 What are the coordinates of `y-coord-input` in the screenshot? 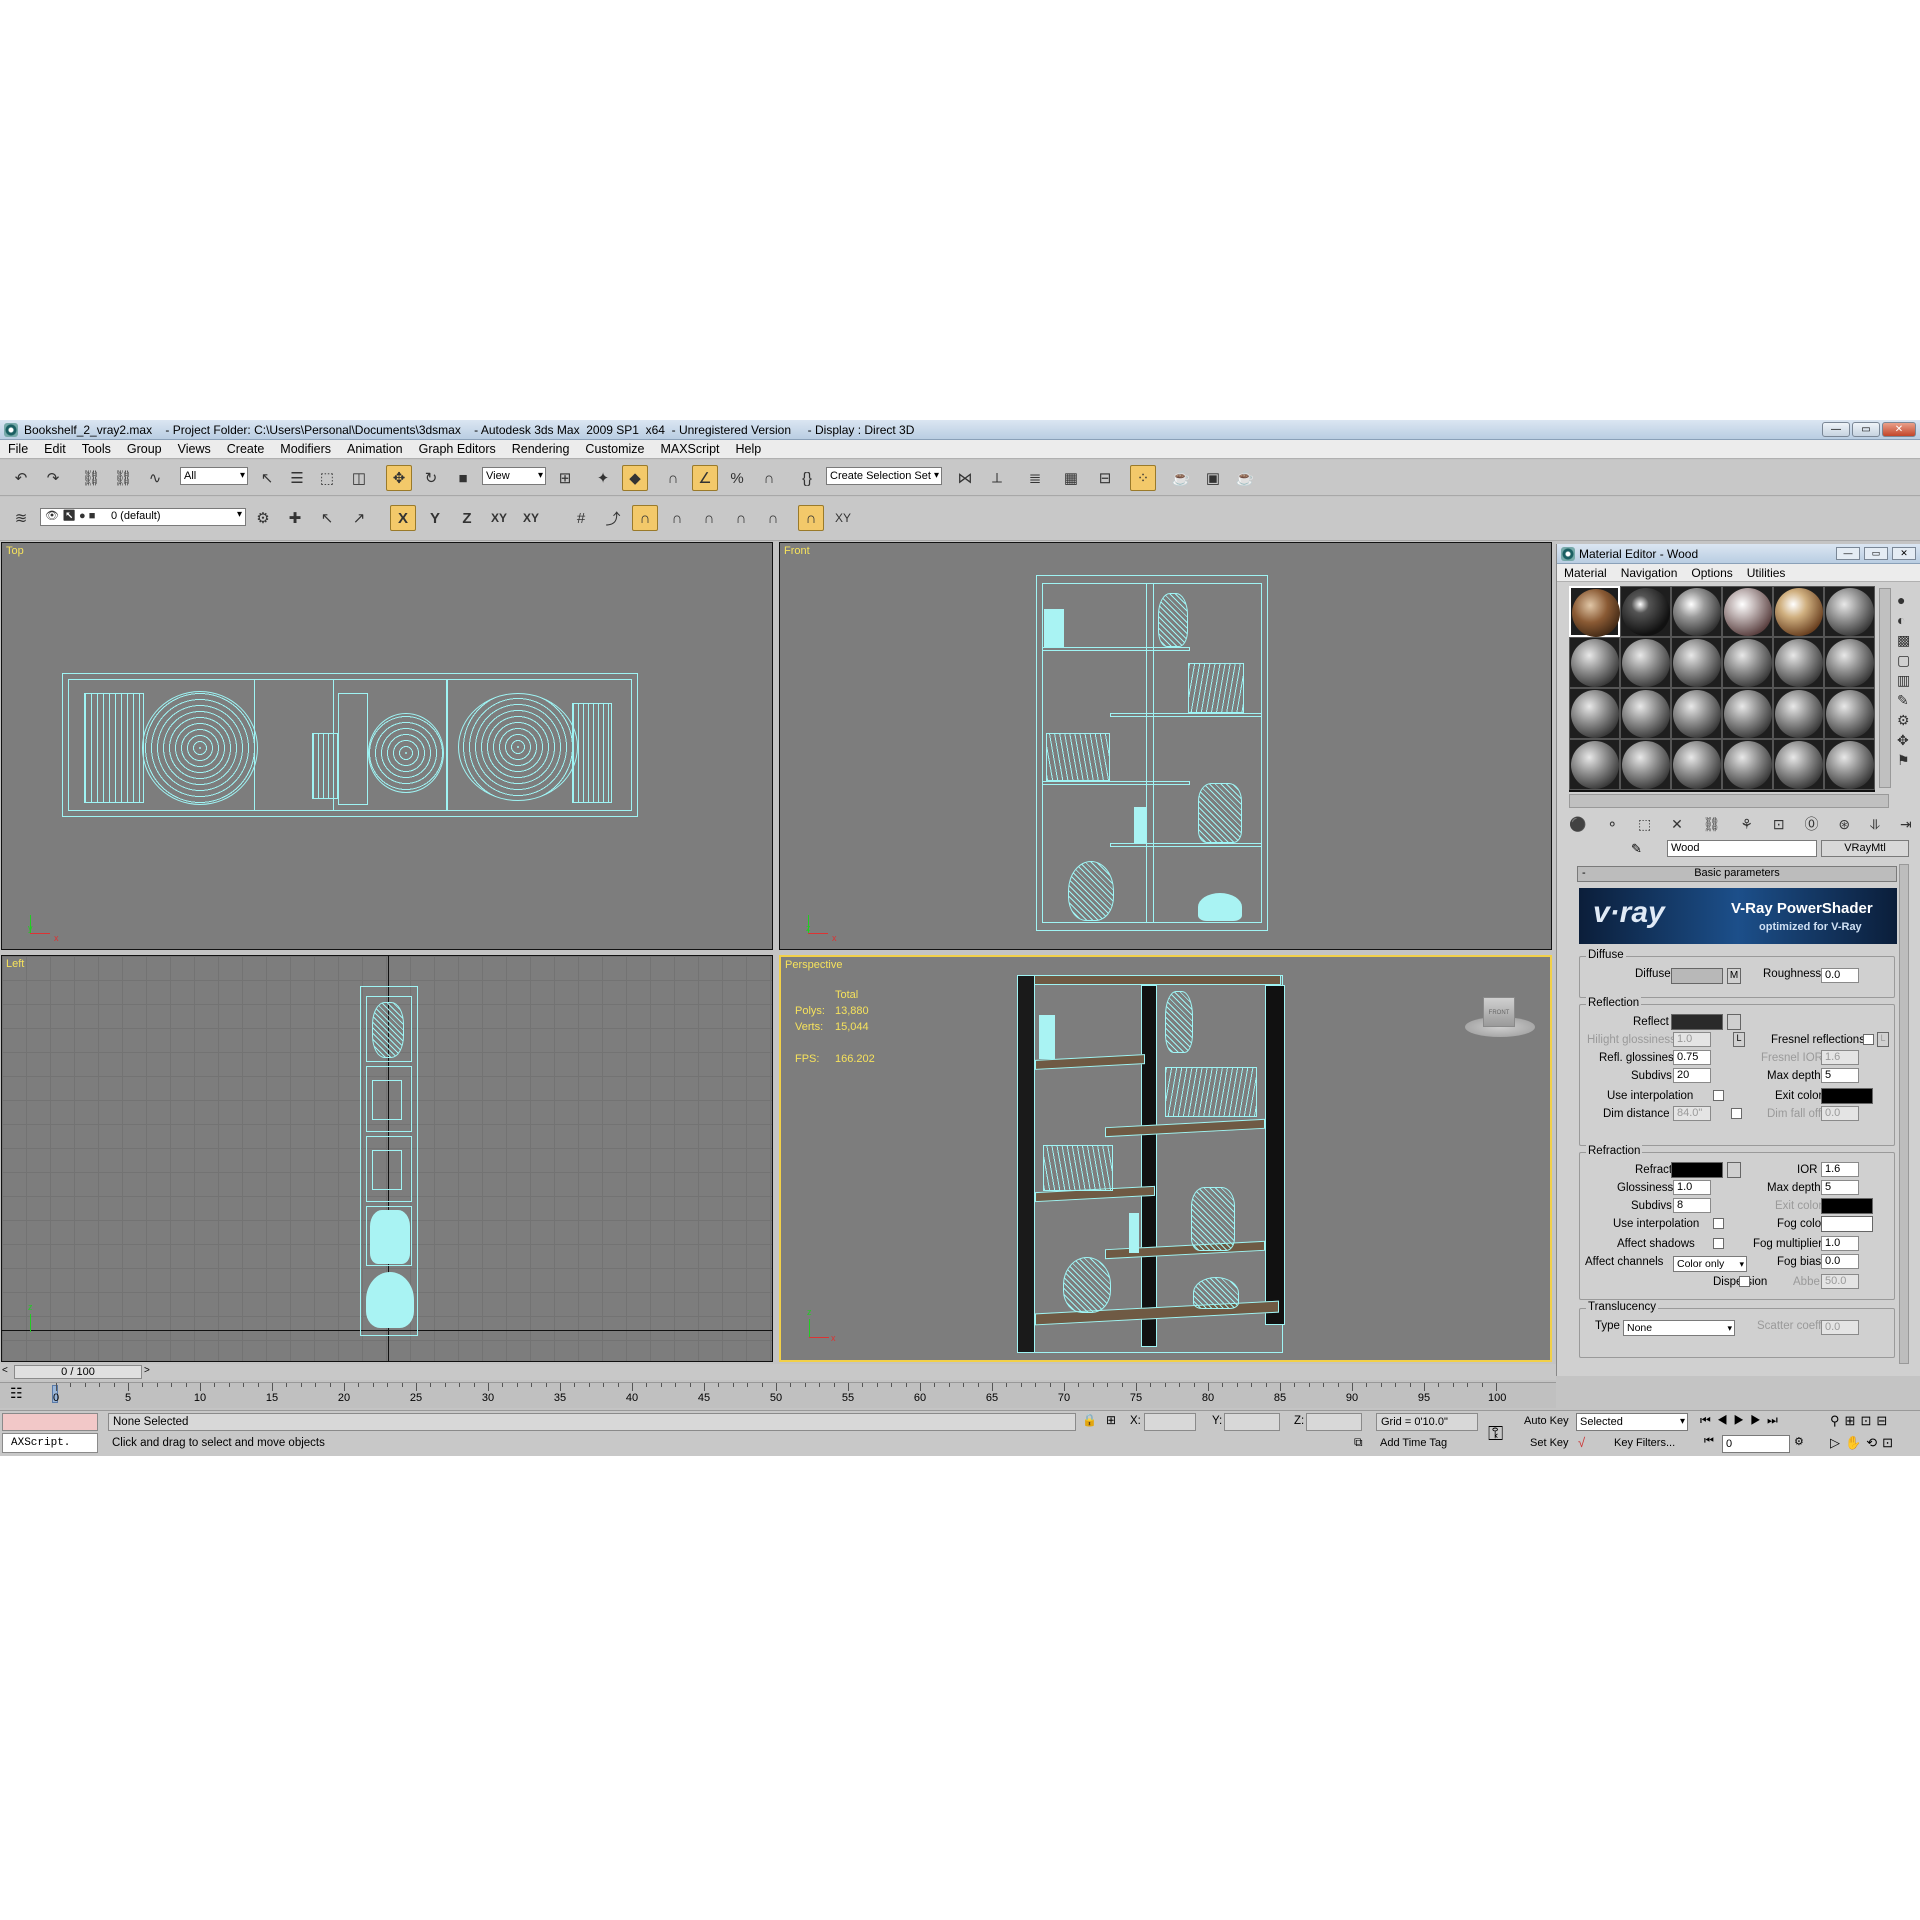 It's located at (1252, 1422).